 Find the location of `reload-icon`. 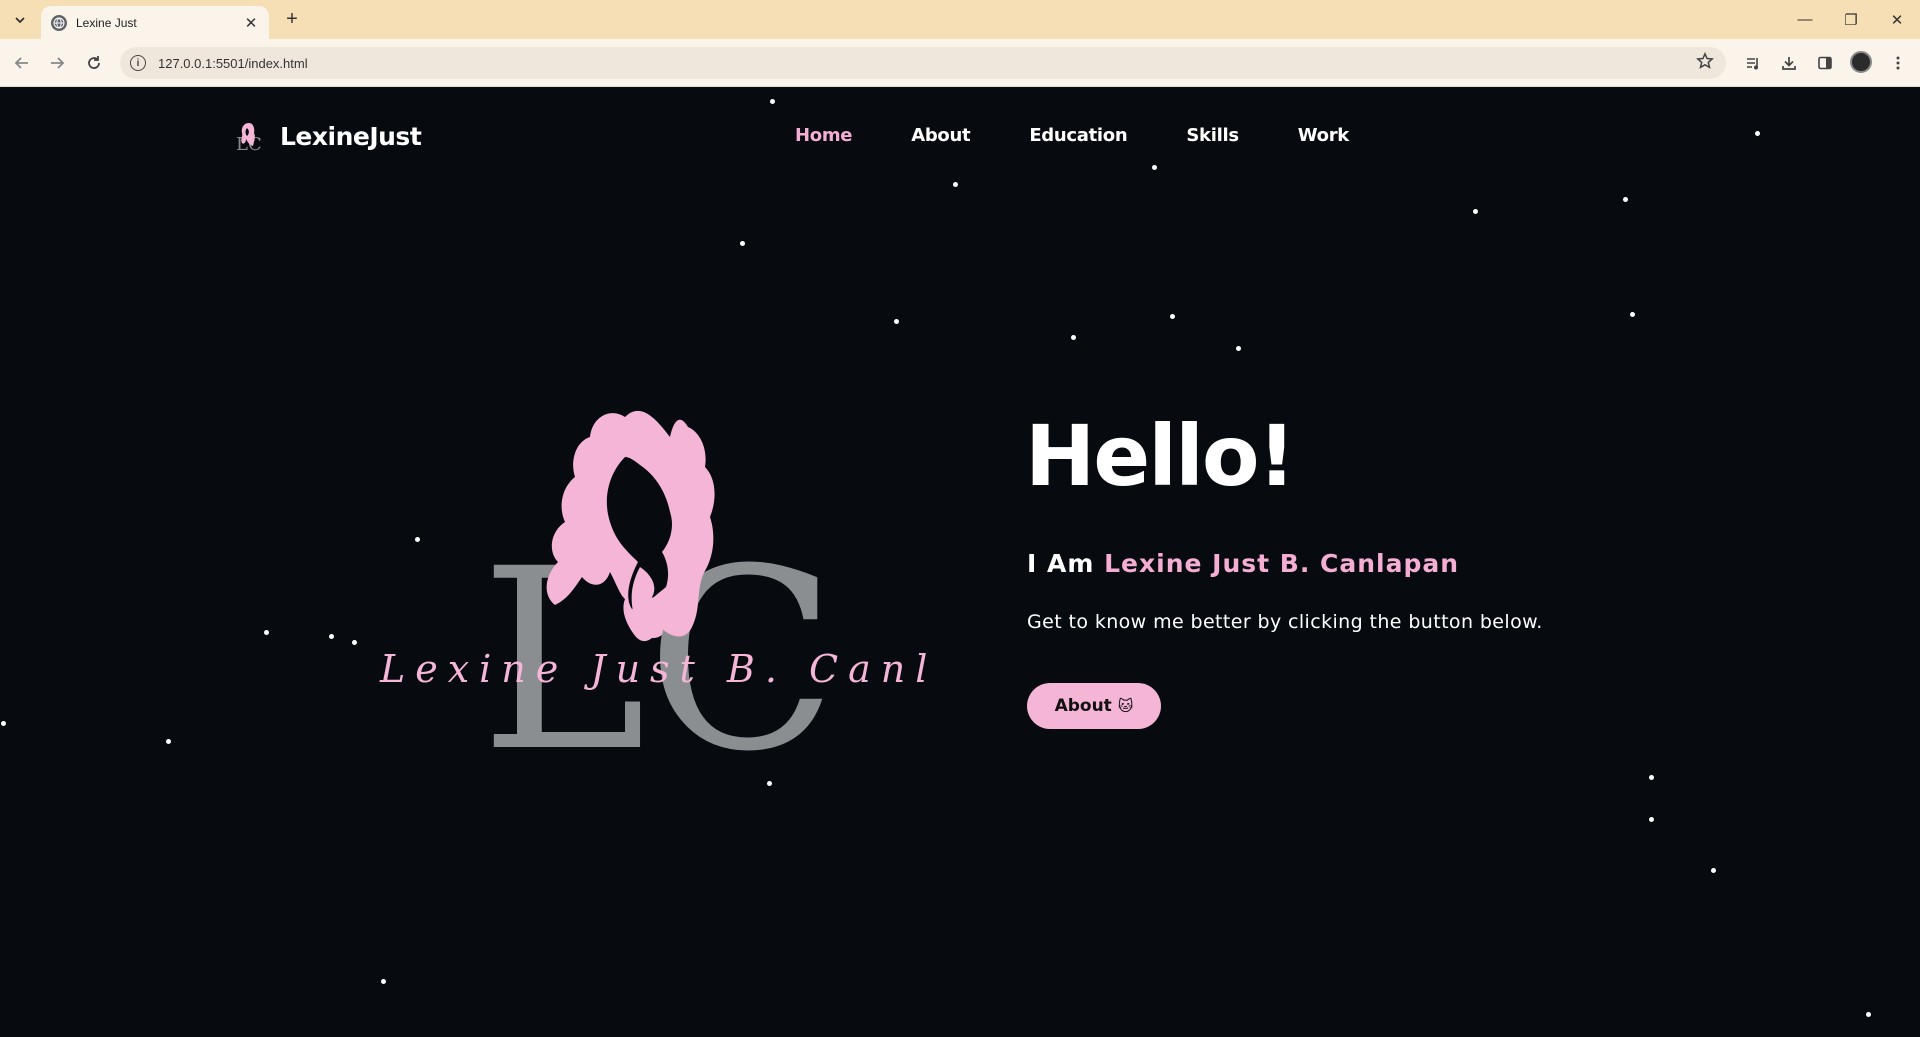

reload-icon is located at coordinates (94, 62).